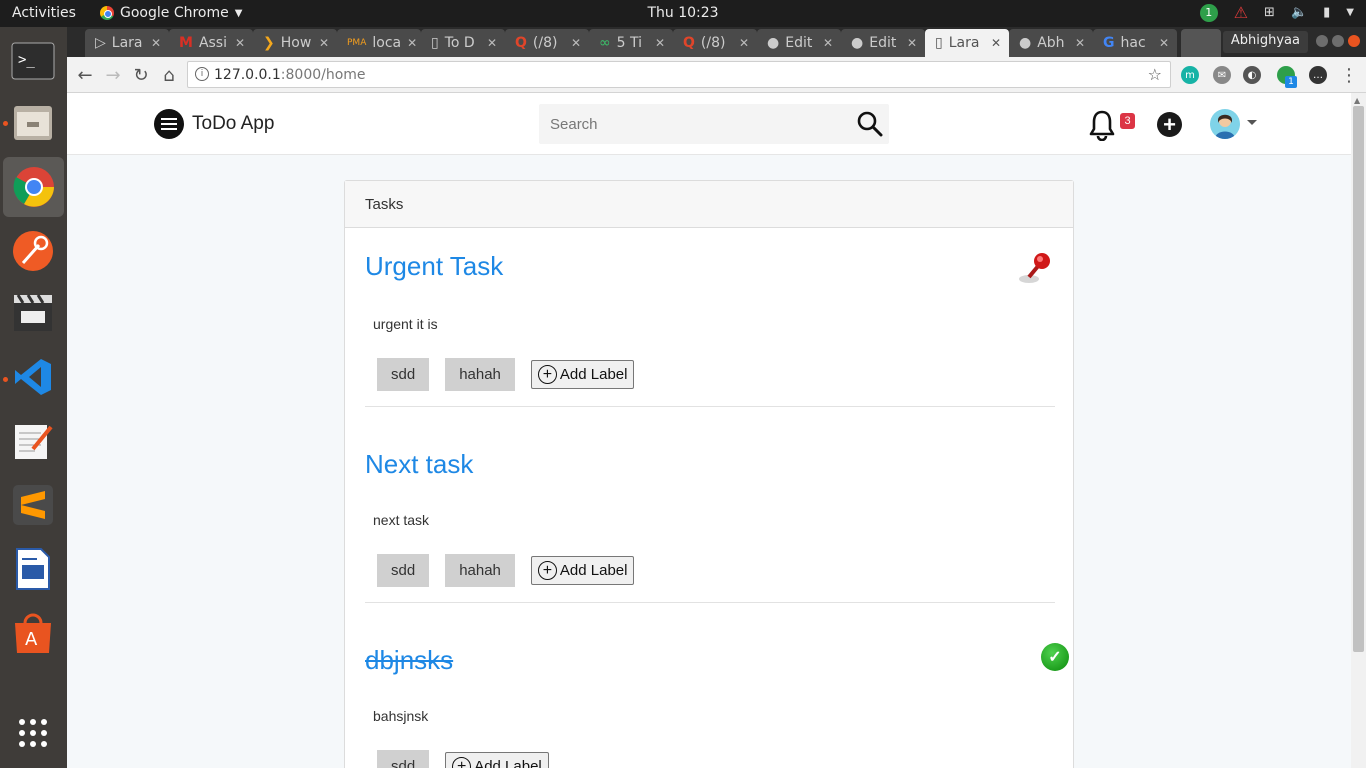  I want to click on pin-icon, so click(1035, 269).